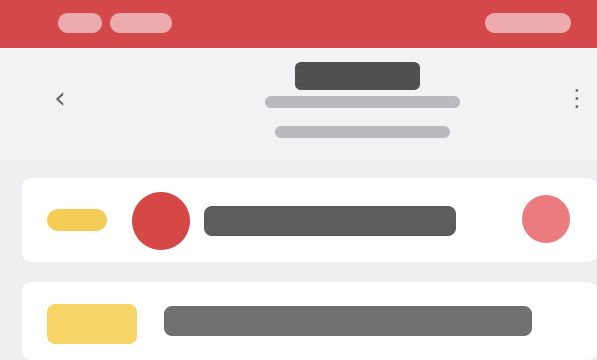  What do you see at coordinates (77, 220) in the screenshot?
I see `status-badge` at bounding box center [77, 220].